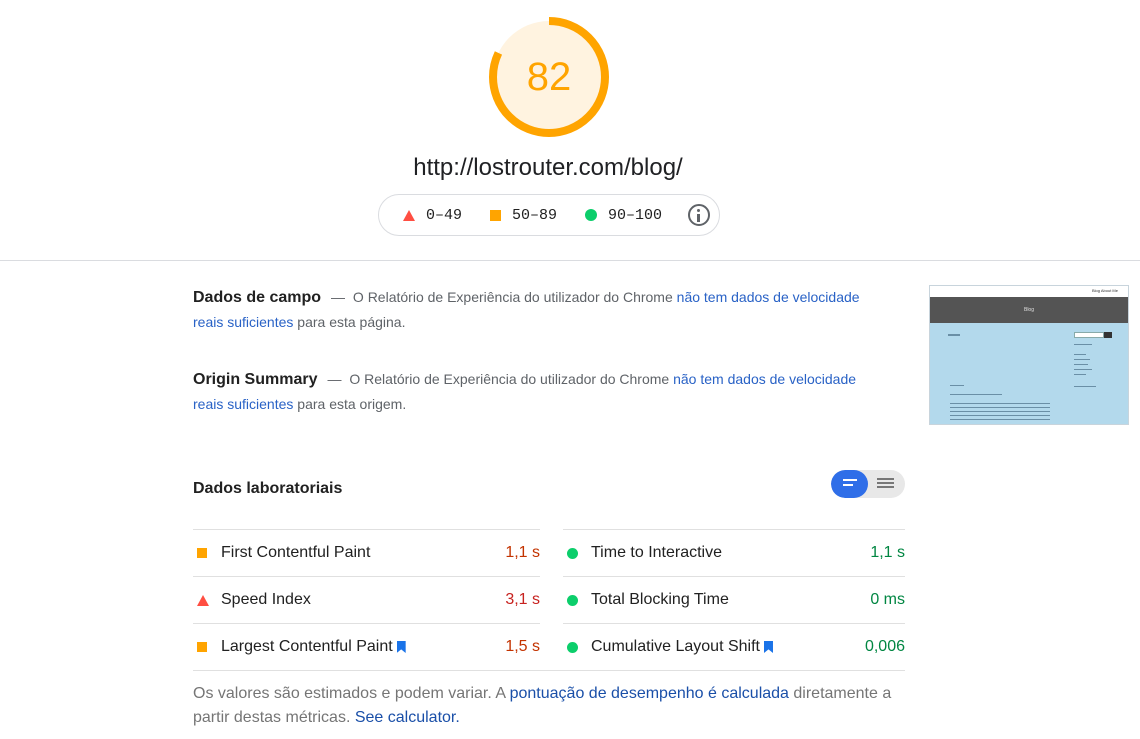 This screenshot has height=739, width=1140. I want to click on field-data-suffix: para esta página., so click(351, 322).